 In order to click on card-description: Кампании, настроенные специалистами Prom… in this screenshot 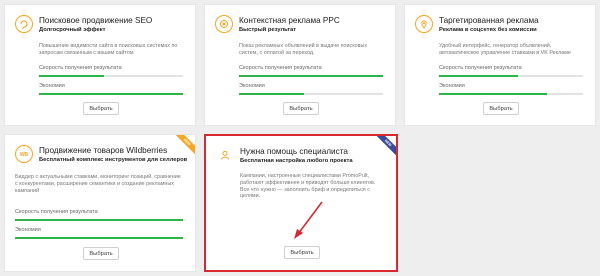, I will do `click(308, 186)`.